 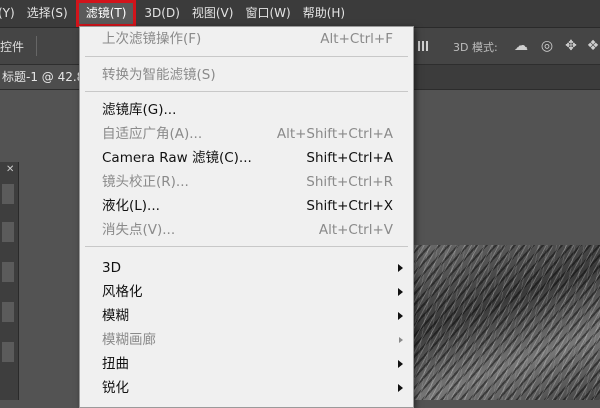 What do you see at coordinates (246, 39) in the screenshot?
I see `menu-item-last-filter: 上次滤镜操作(F) Alt+Ctrl+F` at bounding box center [246, 39].